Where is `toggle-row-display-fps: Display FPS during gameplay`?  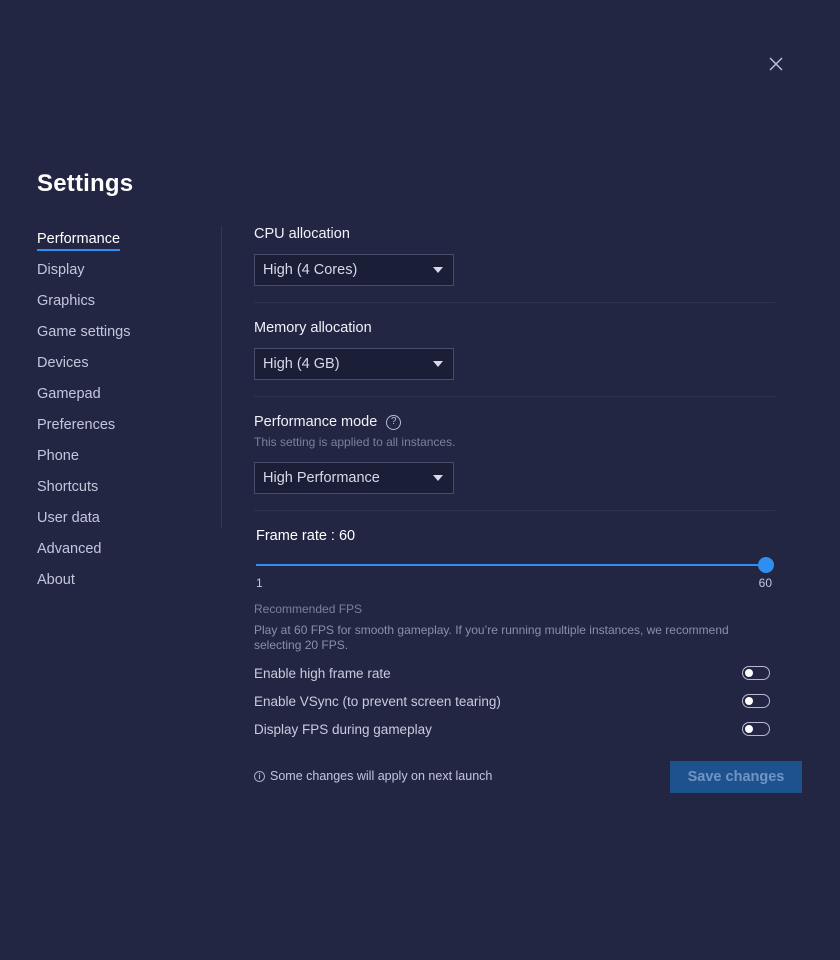
toggle-row-display-fps: Display FPS during gameplay is located at coordinates (514, 729).